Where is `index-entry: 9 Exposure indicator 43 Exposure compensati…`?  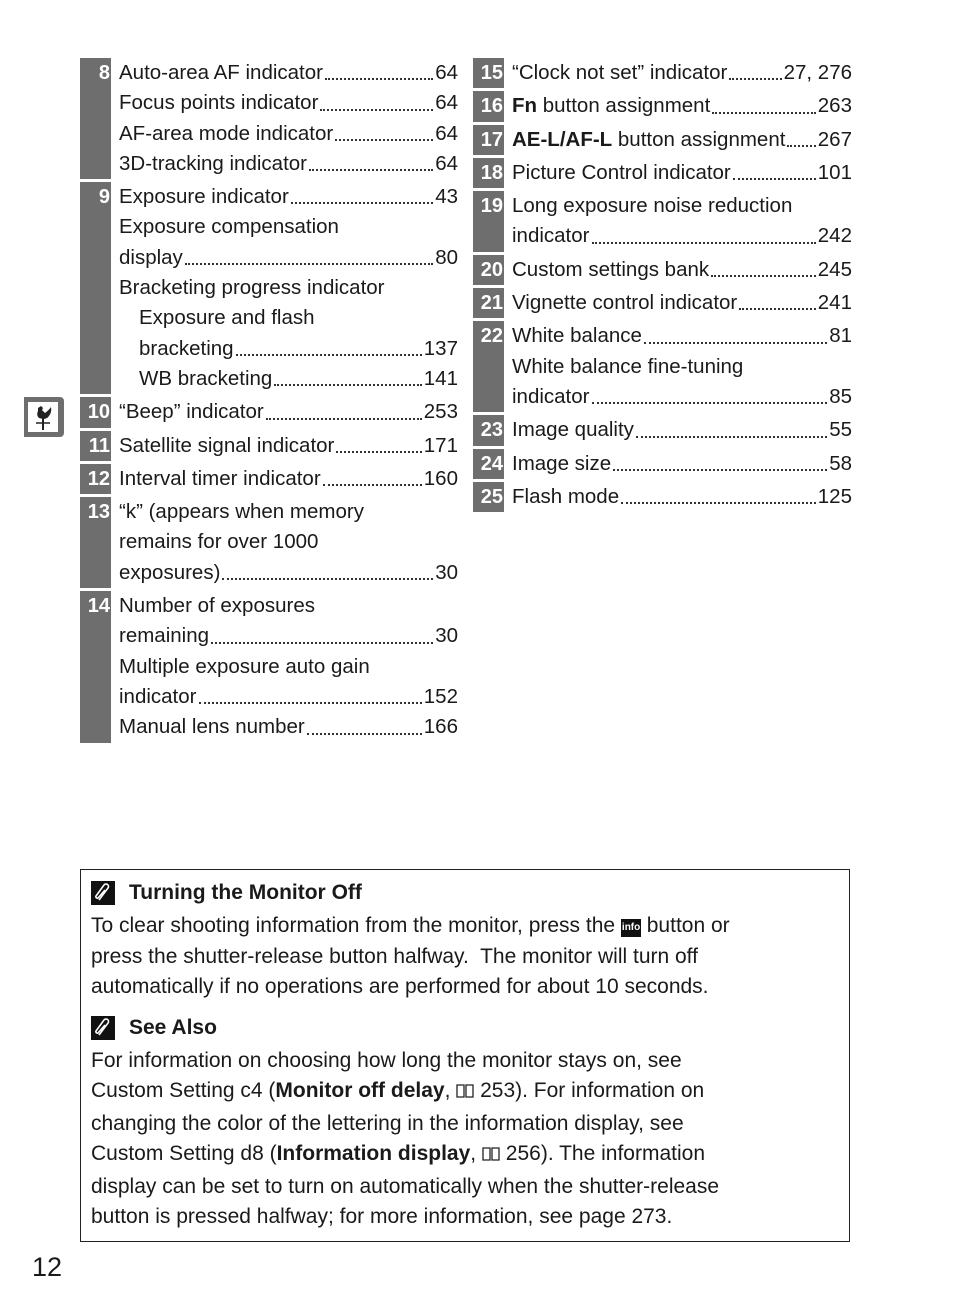
index-entry: 9 Exposure indicator 43 Exposure compensati… is located at coordinates (269, 288).